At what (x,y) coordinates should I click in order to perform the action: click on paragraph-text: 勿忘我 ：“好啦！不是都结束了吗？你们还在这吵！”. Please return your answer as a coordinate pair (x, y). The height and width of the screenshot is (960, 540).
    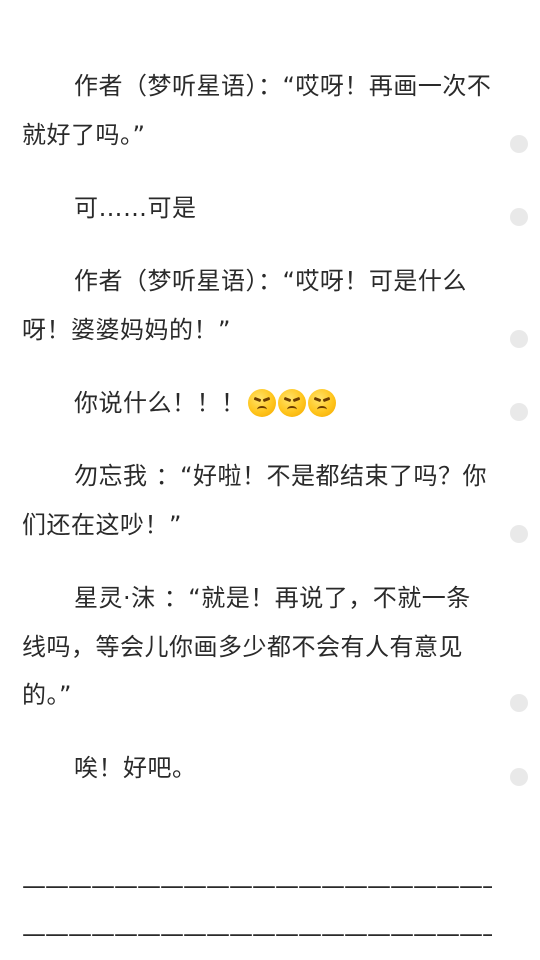
    Looking at the image, I should click on (255, 500).